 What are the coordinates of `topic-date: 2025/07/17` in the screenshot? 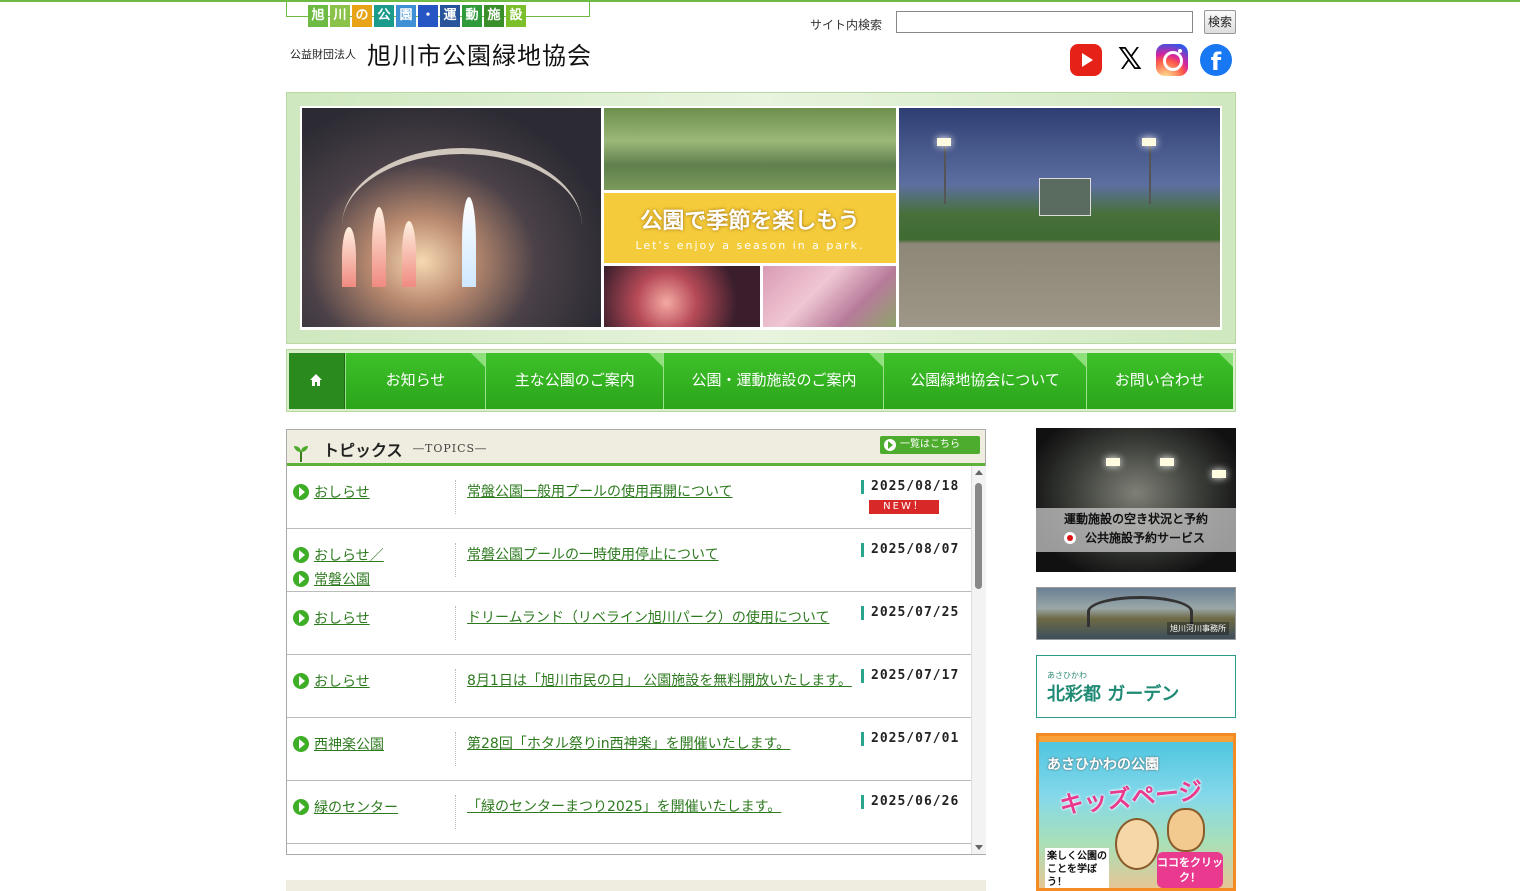 It's located at (910, 676).